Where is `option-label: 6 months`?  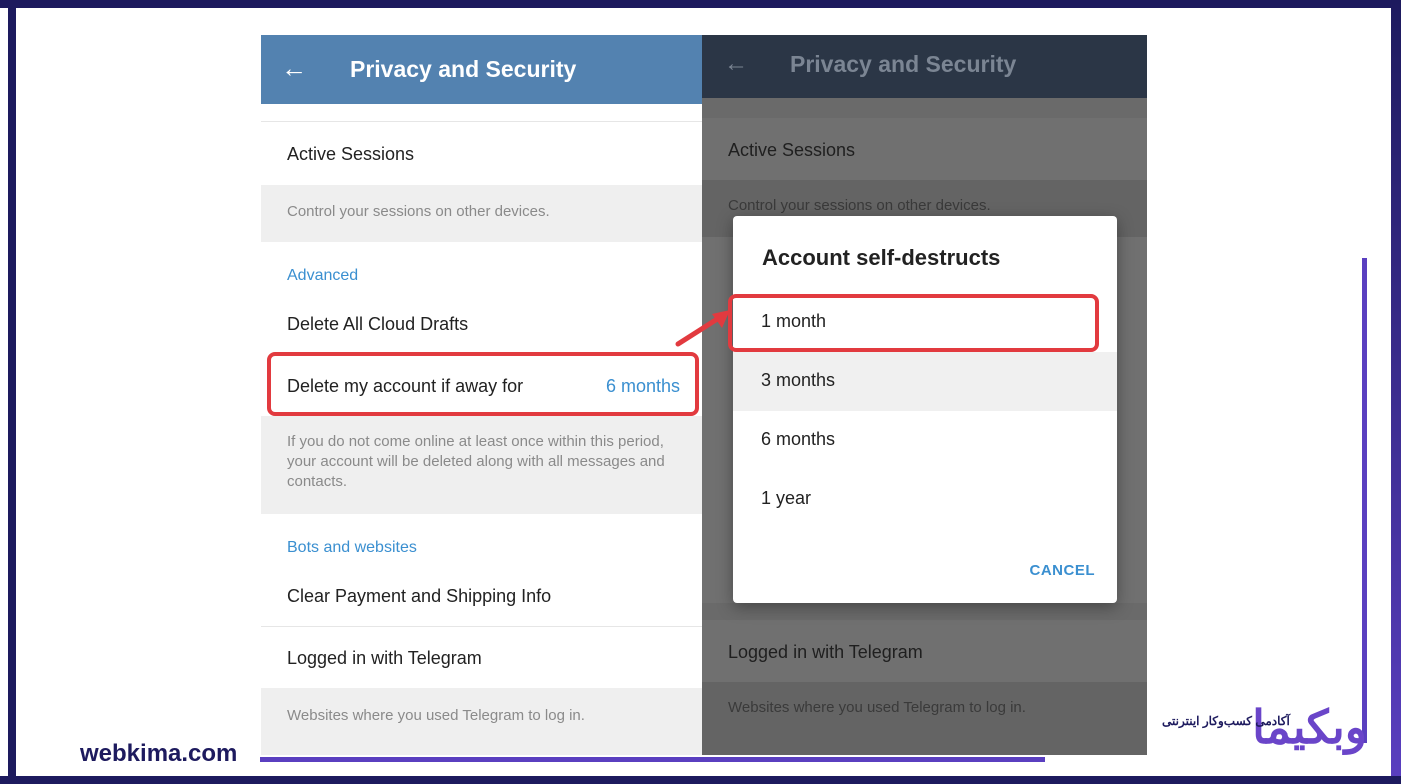 option-label: 6 months is located at coordinates (798, 439).